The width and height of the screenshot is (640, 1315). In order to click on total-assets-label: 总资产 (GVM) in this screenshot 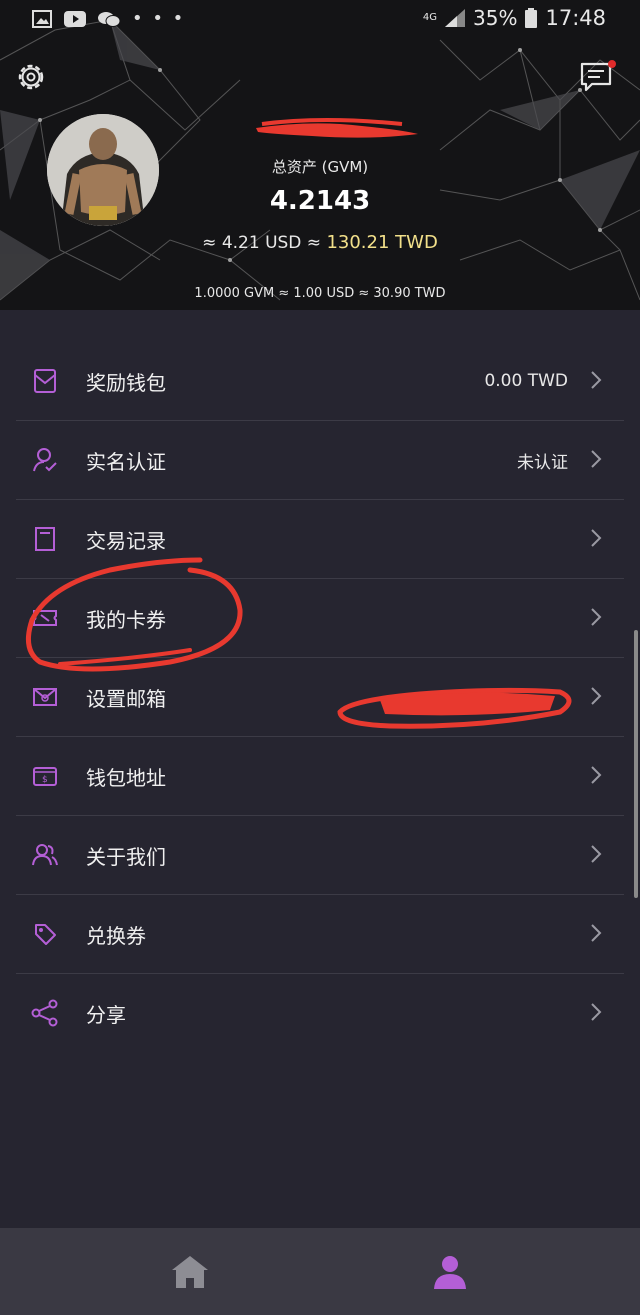, I will do `click(320, 167)`.